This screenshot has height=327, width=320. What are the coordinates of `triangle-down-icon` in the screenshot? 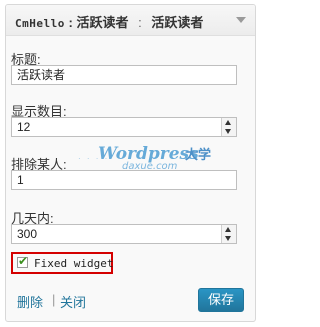 It's located at (241, 20).